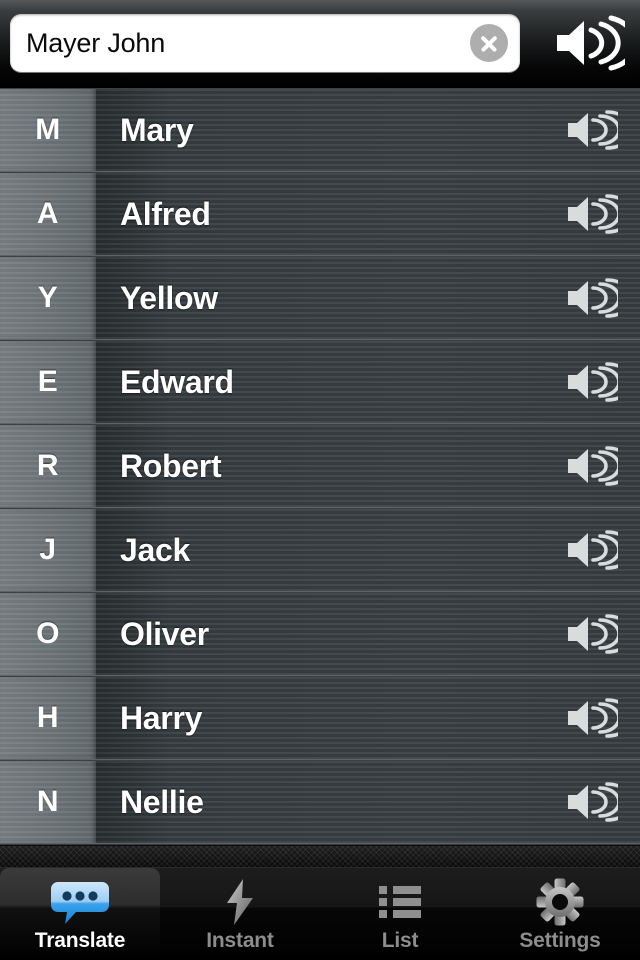 This screenshot has height=960, width=640. What do you see at coordinates (400, 940) in the screenshot?
I see `tab-label: List` at bounding box center [400, 940].